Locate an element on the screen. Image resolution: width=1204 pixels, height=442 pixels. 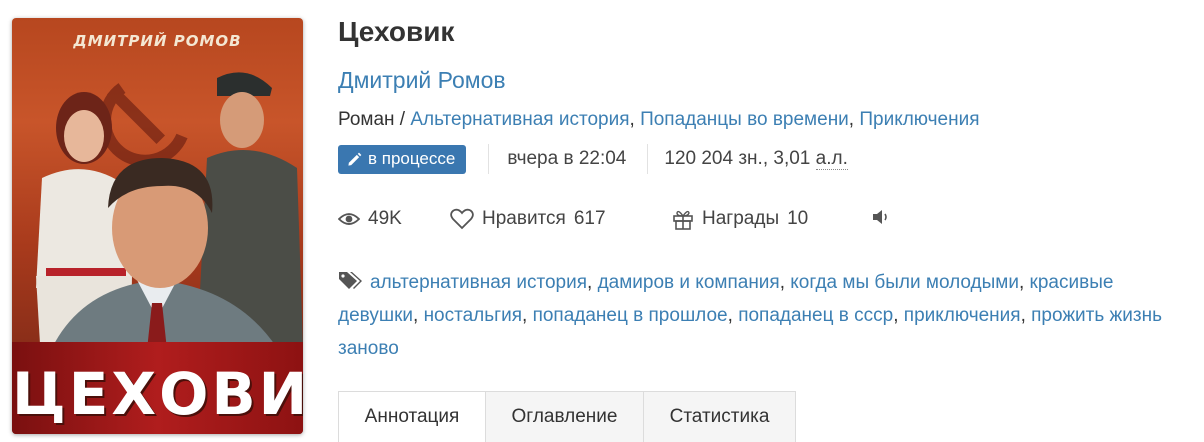
status-badge: в процессе is located at coordinates (402, 159).